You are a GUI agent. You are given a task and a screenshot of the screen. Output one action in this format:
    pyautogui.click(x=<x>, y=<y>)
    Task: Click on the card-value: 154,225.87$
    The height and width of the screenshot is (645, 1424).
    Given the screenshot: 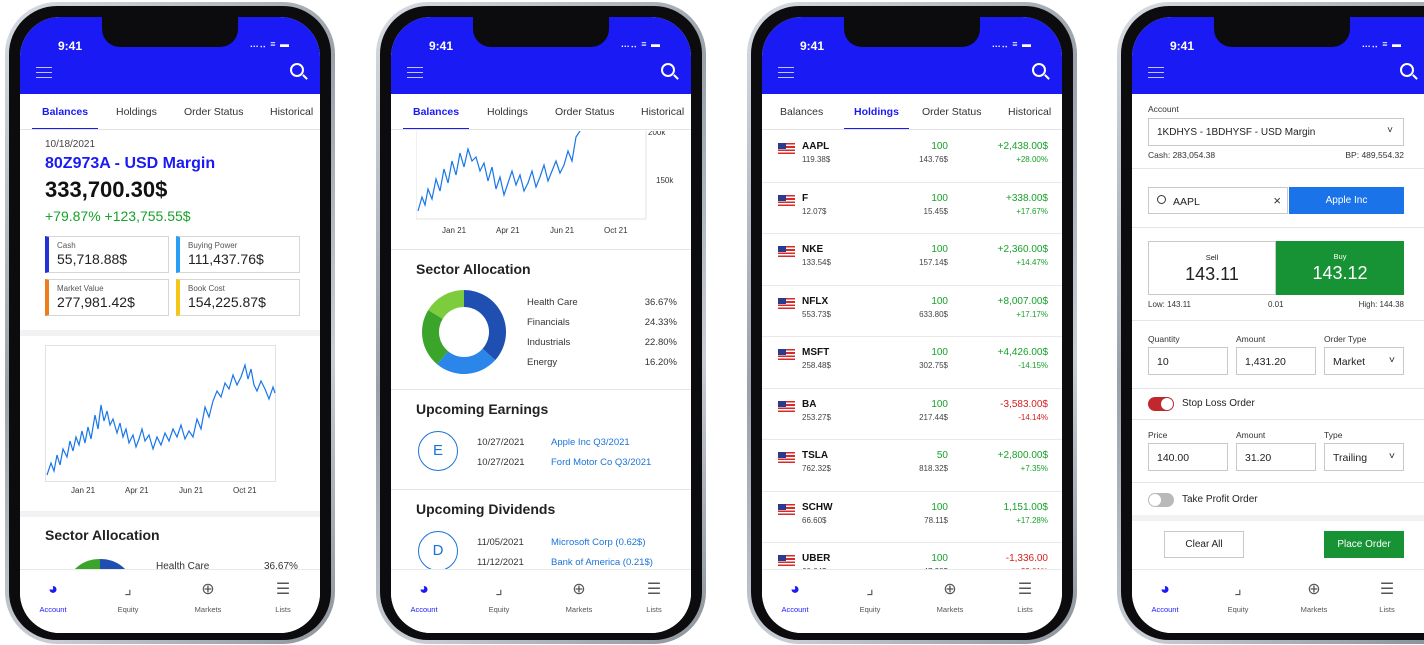 What is the action you would take?
    pyautogui.click(x=227, y=302)
    